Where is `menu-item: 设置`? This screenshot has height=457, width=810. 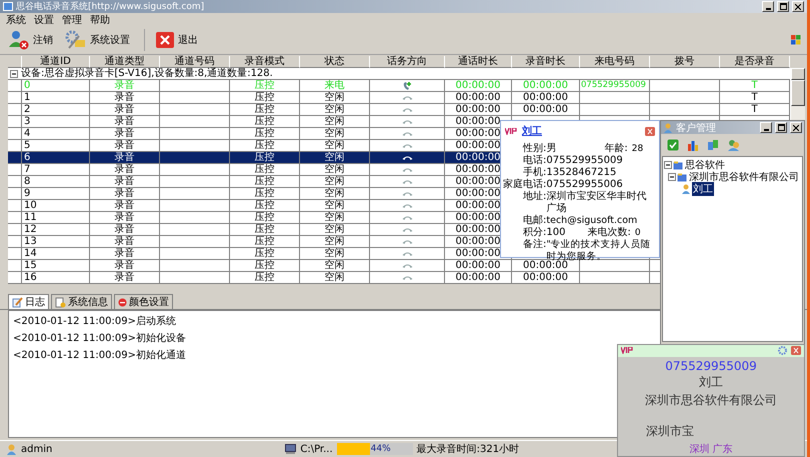
menu-item: 设置 is located at coordinates (44, 19).